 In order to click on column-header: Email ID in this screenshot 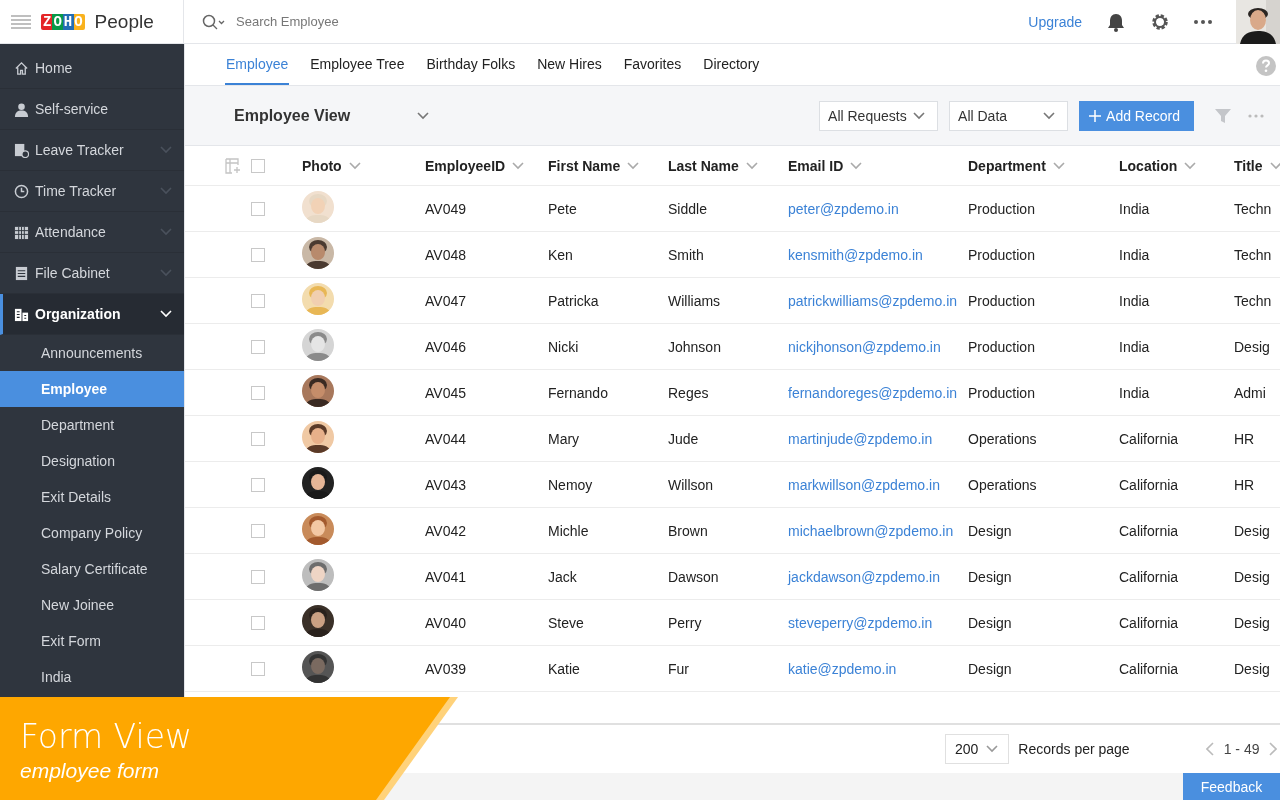, I will do `click(878, 165)`.